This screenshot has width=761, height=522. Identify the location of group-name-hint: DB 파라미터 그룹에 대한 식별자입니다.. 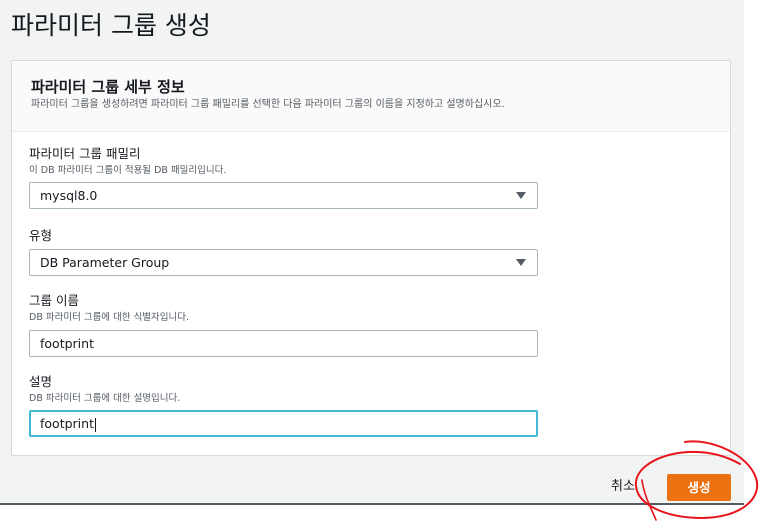
(109, 317).